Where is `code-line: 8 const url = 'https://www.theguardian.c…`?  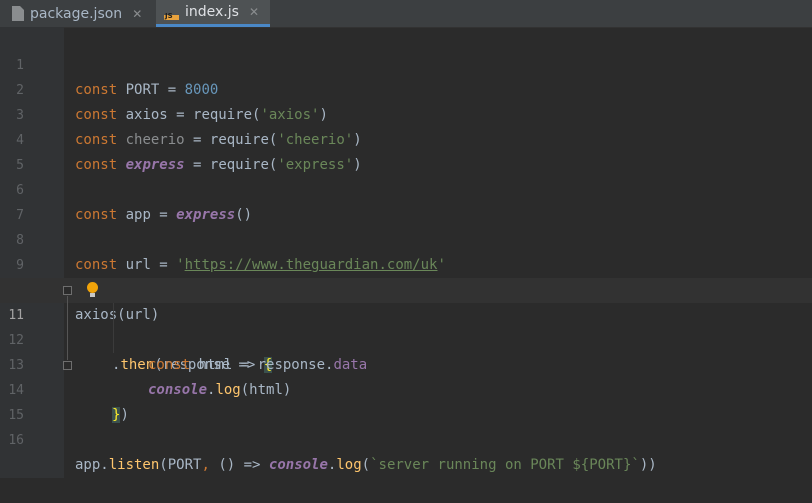
code-line: 8 const url = 'https://www.theguardian.c… is located at coordinates (406, 238).